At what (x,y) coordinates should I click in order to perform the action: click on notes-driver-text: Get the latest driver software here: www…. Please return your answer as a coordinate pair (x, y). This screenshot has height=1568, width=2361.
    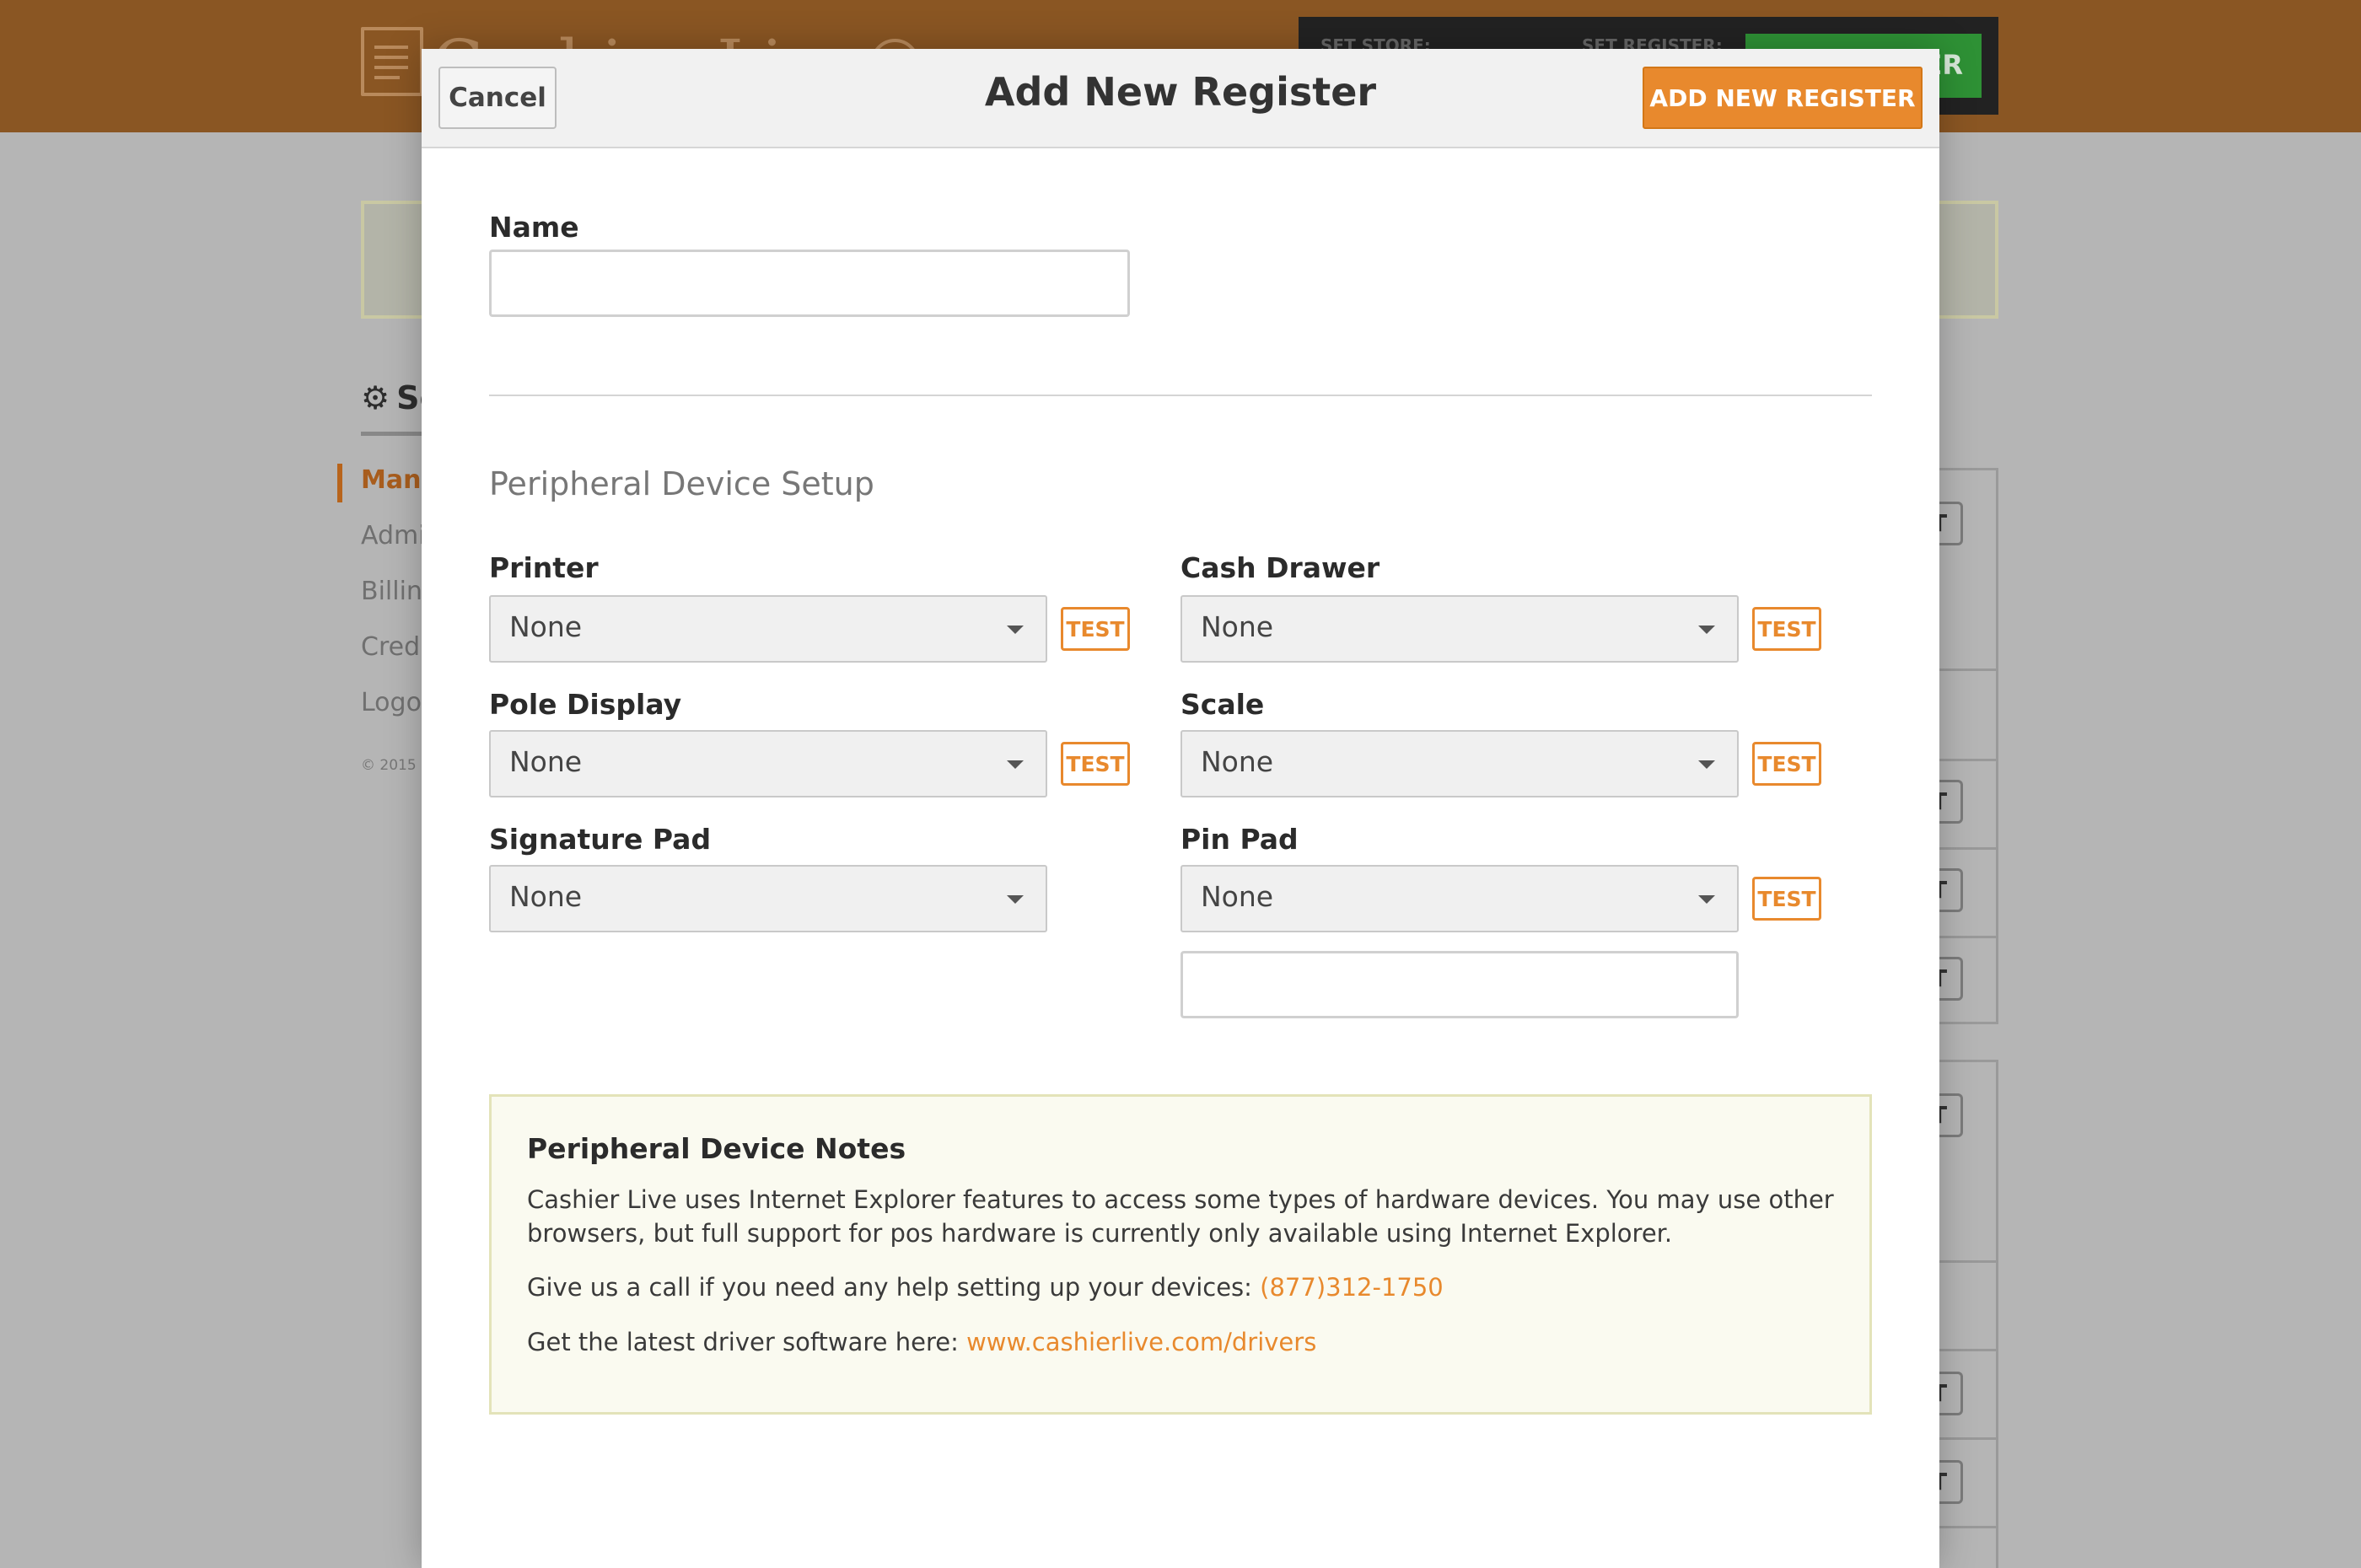
    Looking at the image, I should click on (922, 1342).